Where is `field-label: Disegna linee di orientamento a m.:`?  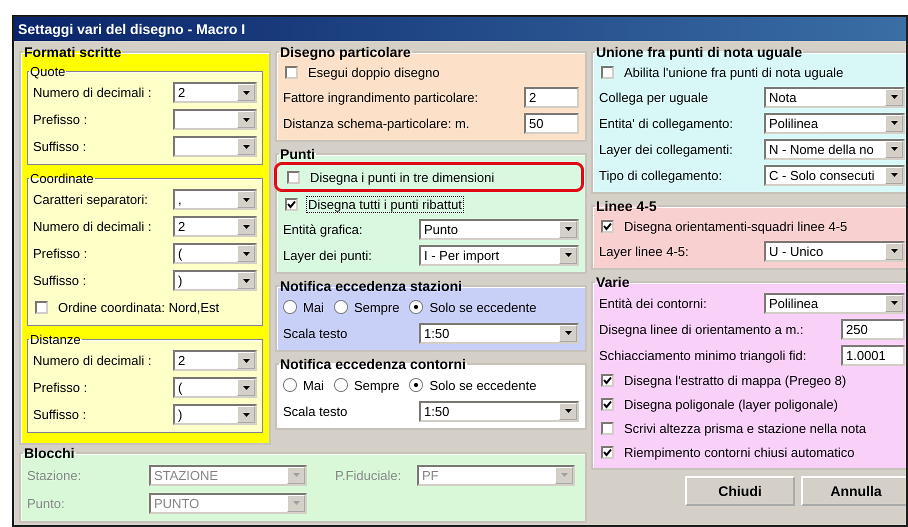
field-label: Disegna linee di orientamento a m.: is located at coordinates (701, 329).